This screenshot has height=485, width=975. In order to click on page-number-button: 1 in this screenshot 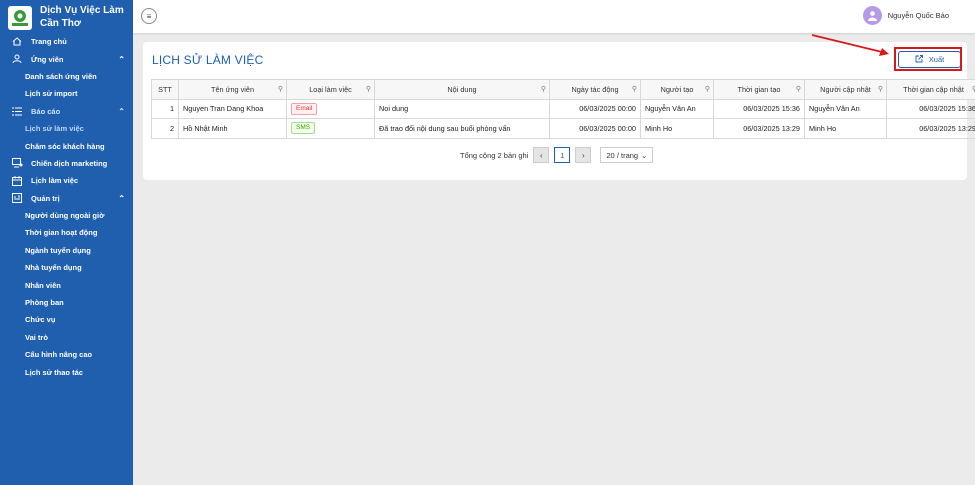, I will do `click(562, 155)`.